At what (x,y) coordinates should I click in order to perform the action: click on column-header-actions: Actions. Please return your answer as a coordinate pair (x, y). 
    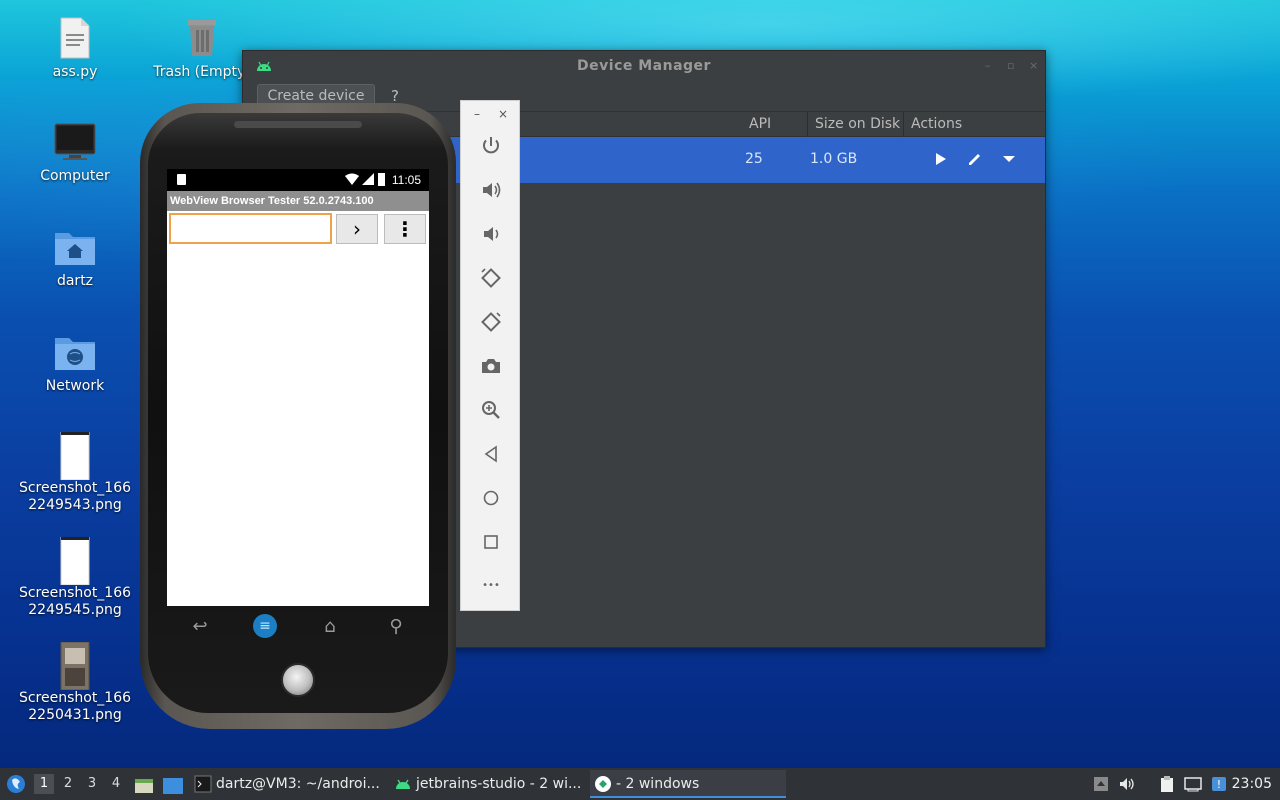
    Looking at the image, I should click on (937, 124).